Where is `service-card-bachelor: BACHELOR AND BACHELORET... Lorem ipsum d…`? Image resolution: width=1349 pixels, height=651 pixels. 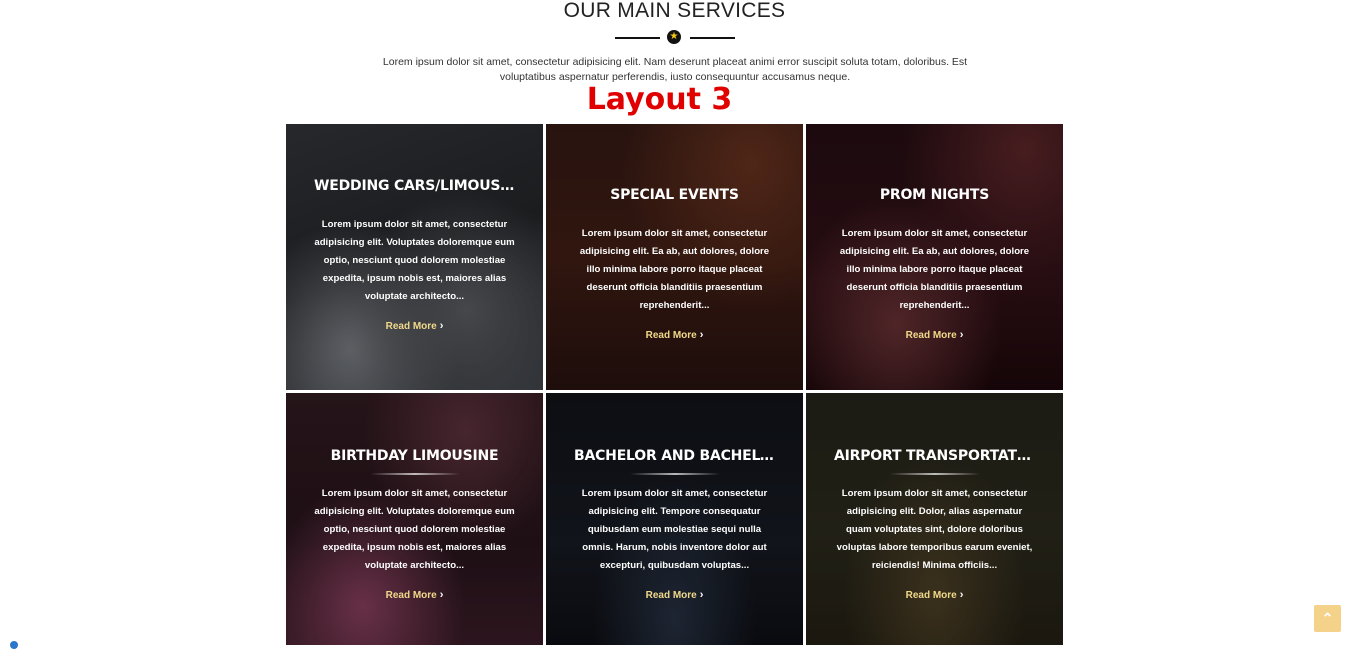 service-card-bachelor: BACHELOR AND BACHELORET... Lorem ipsum d… is located at coordinates (674, 519).